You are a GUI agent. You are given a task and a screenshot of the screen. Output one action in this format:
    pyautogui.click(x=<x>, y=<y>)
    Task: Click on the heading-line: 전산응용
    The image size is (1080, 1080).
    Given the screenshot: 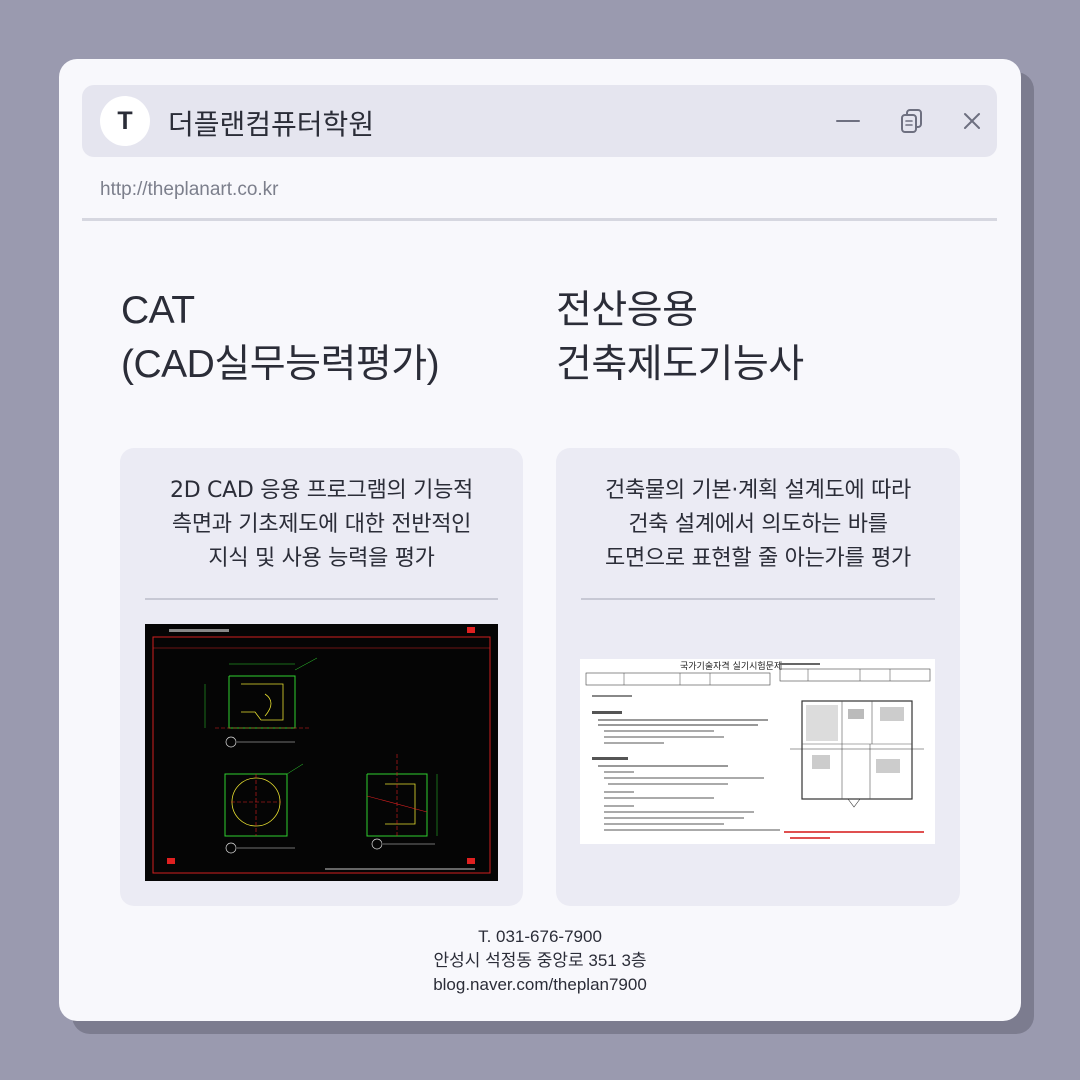 What is the action you would take?
    pyautogui.click(x=627, y=310)
    